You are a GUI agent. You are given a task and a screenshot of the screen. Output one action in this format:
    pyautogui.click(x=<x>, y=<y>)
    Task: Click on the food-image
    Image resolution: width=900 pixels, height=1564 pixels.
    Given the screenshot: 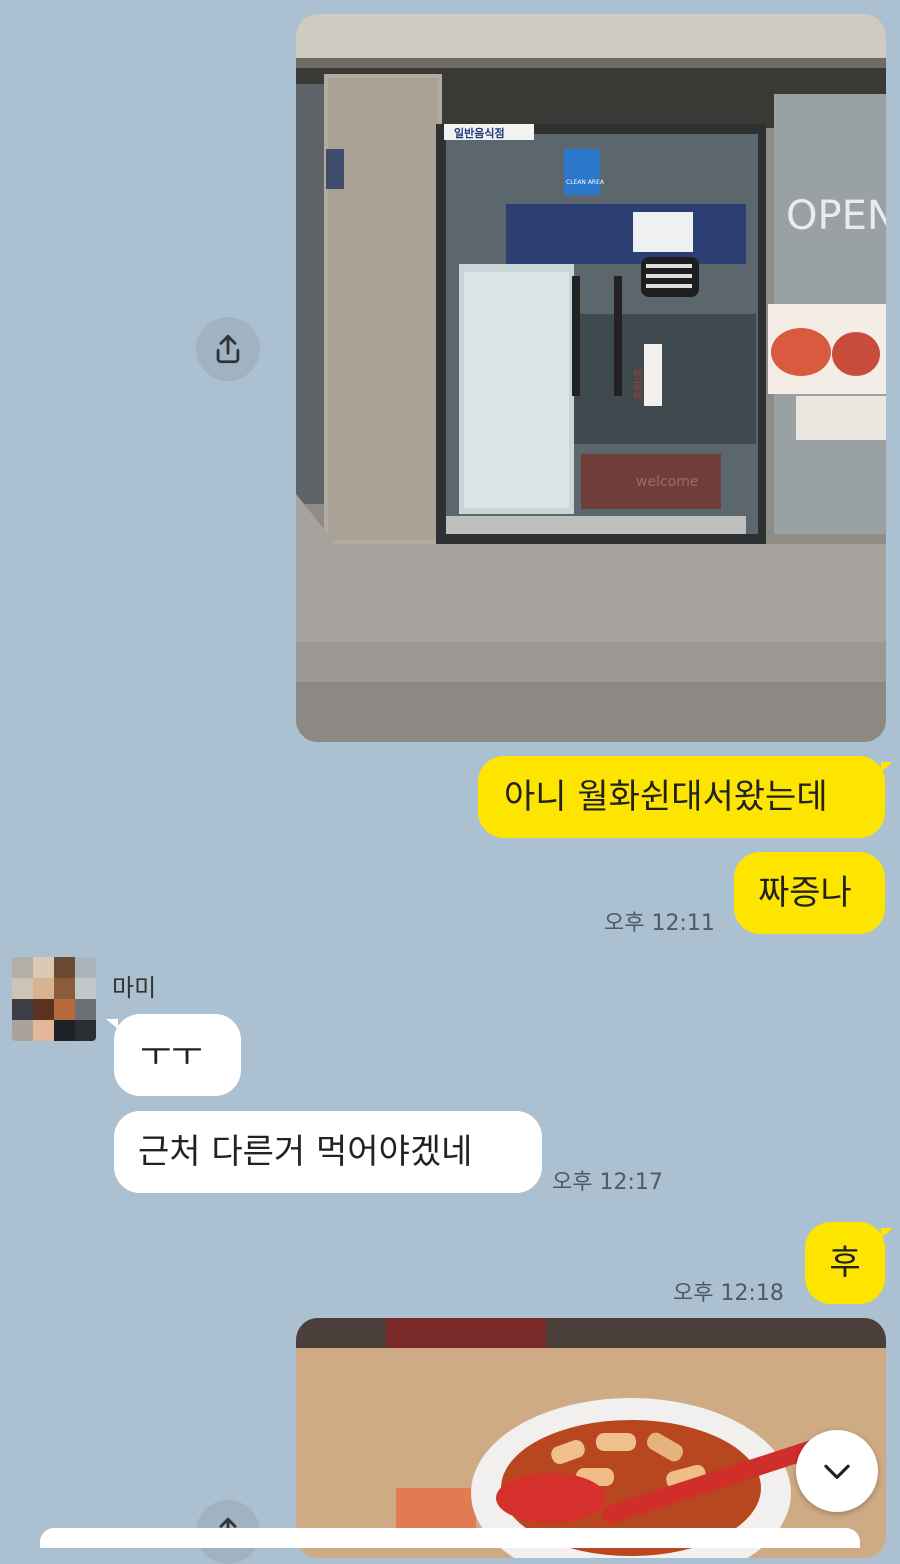 What is the action you would take?
    pyautogui.click(x=591, y=1438)
    